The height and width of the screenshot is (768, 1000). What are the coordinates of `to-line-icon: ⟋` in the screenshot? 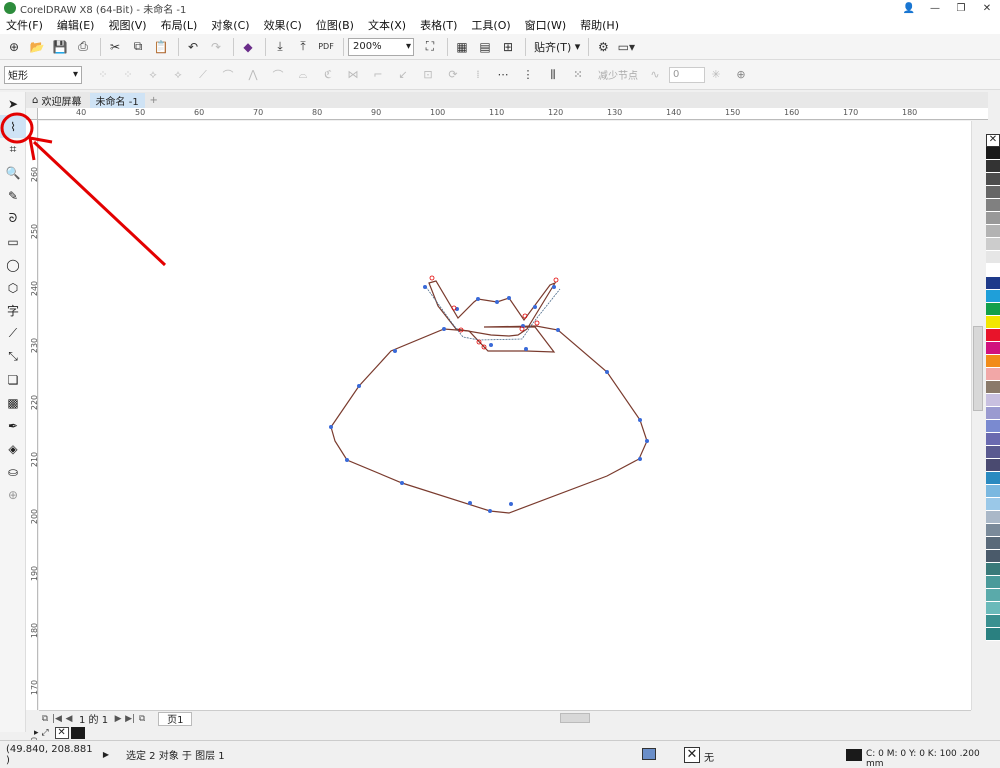 It's located at (203, 75).